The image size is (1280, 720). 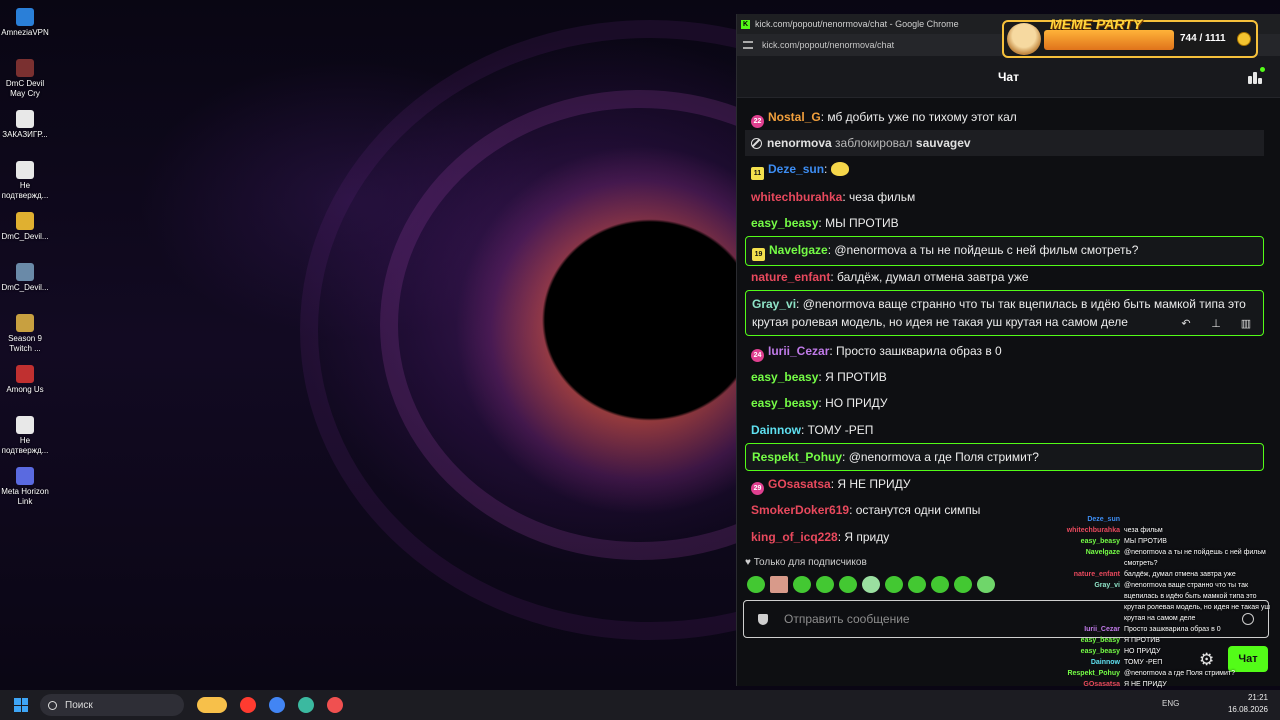 I want to click on chat-header: Чат, so click(x=1008, y=77).